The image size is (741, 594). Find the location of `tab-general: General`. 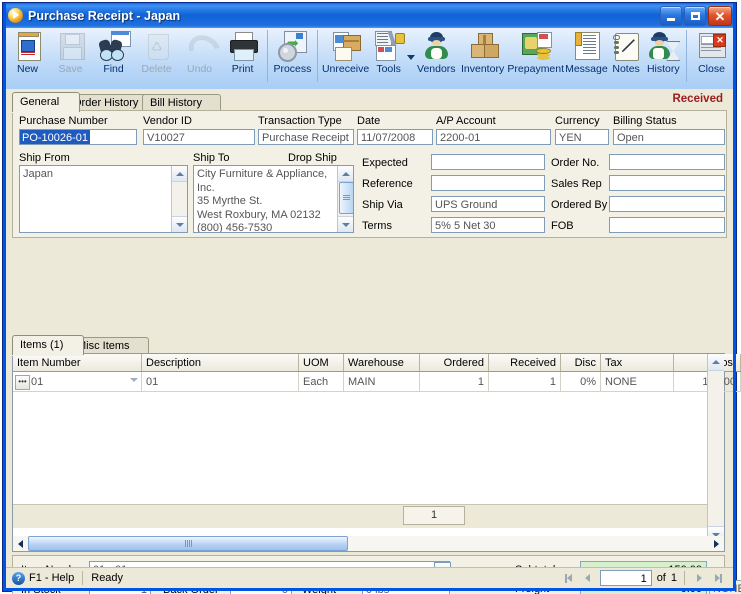

tab-general: General is located at coordinates (46, 102).